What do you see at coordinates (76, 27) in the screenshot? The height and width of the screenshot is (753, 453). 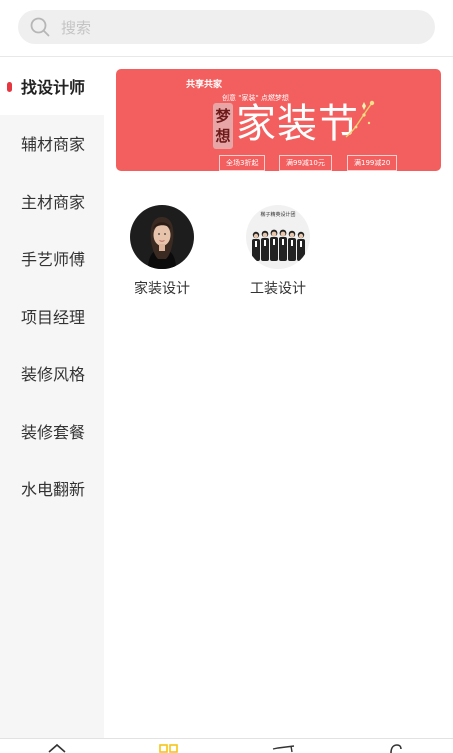 I see `search-placeholder: 搜索` at bounding box center [76, 27].